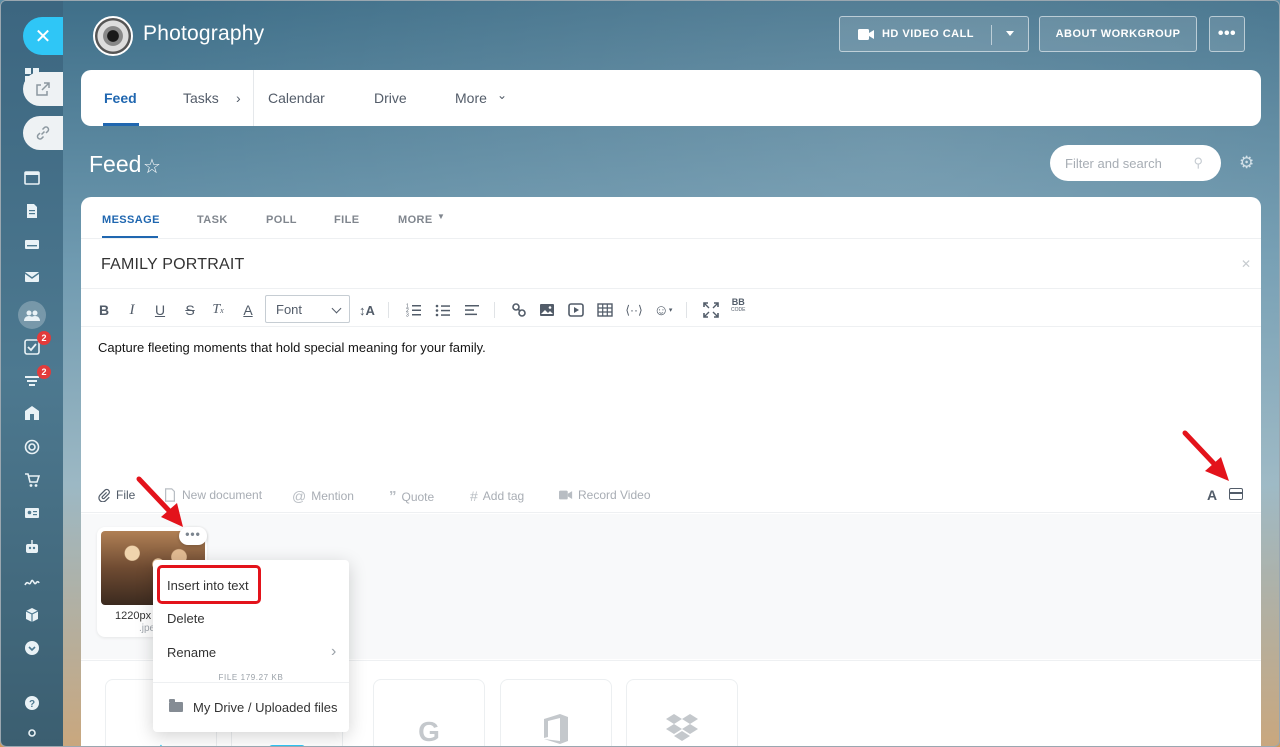 This screenshot has width=1280, height=747. What do you see at coordinates (281, 220) in the screenshot?
I see `tab-poll: POLL` at bounding box center [281, 220].